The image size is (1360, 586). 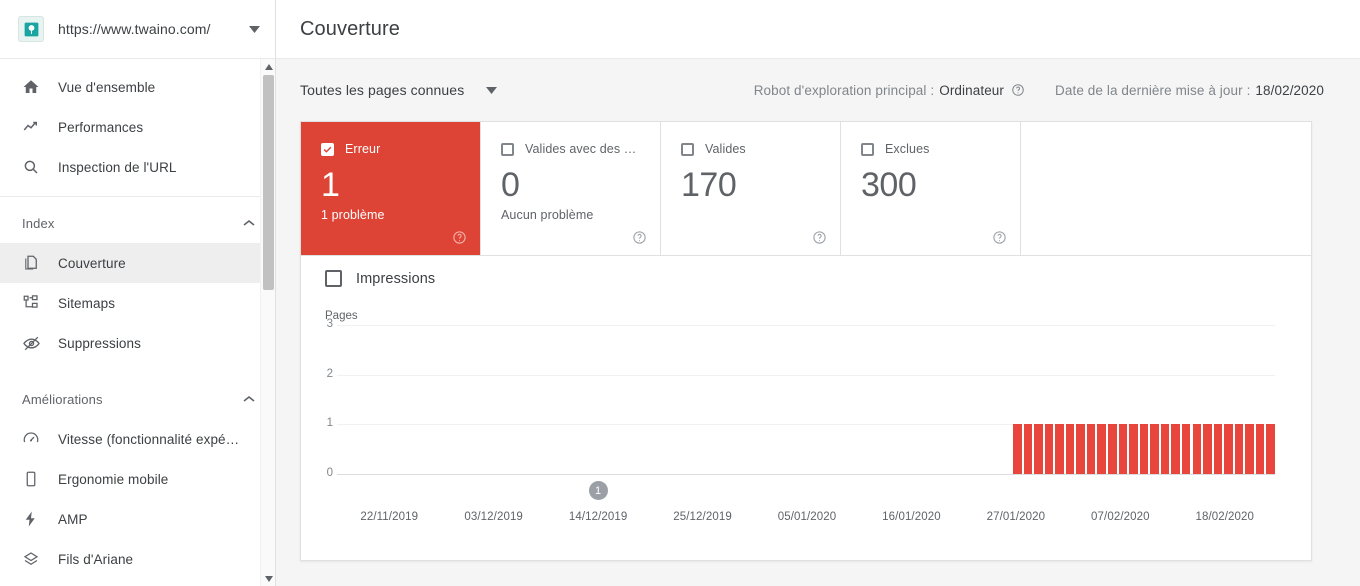 What do you see at coordinates (391, 188) in the screenshot?
I see `status-card-erreur: Erreur 1 1 problème` at bounding box center [391, 188].